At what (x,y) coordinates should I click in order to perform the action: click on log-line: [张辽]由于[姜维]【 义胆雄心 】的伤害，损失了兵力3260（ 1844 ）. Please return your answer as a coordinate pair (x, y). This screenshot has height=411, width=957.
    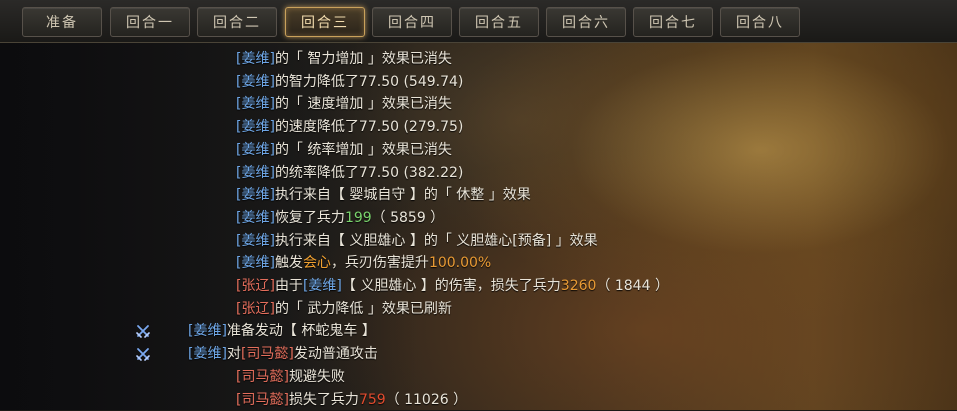
    Looking at the image, I should click on (452, 286).